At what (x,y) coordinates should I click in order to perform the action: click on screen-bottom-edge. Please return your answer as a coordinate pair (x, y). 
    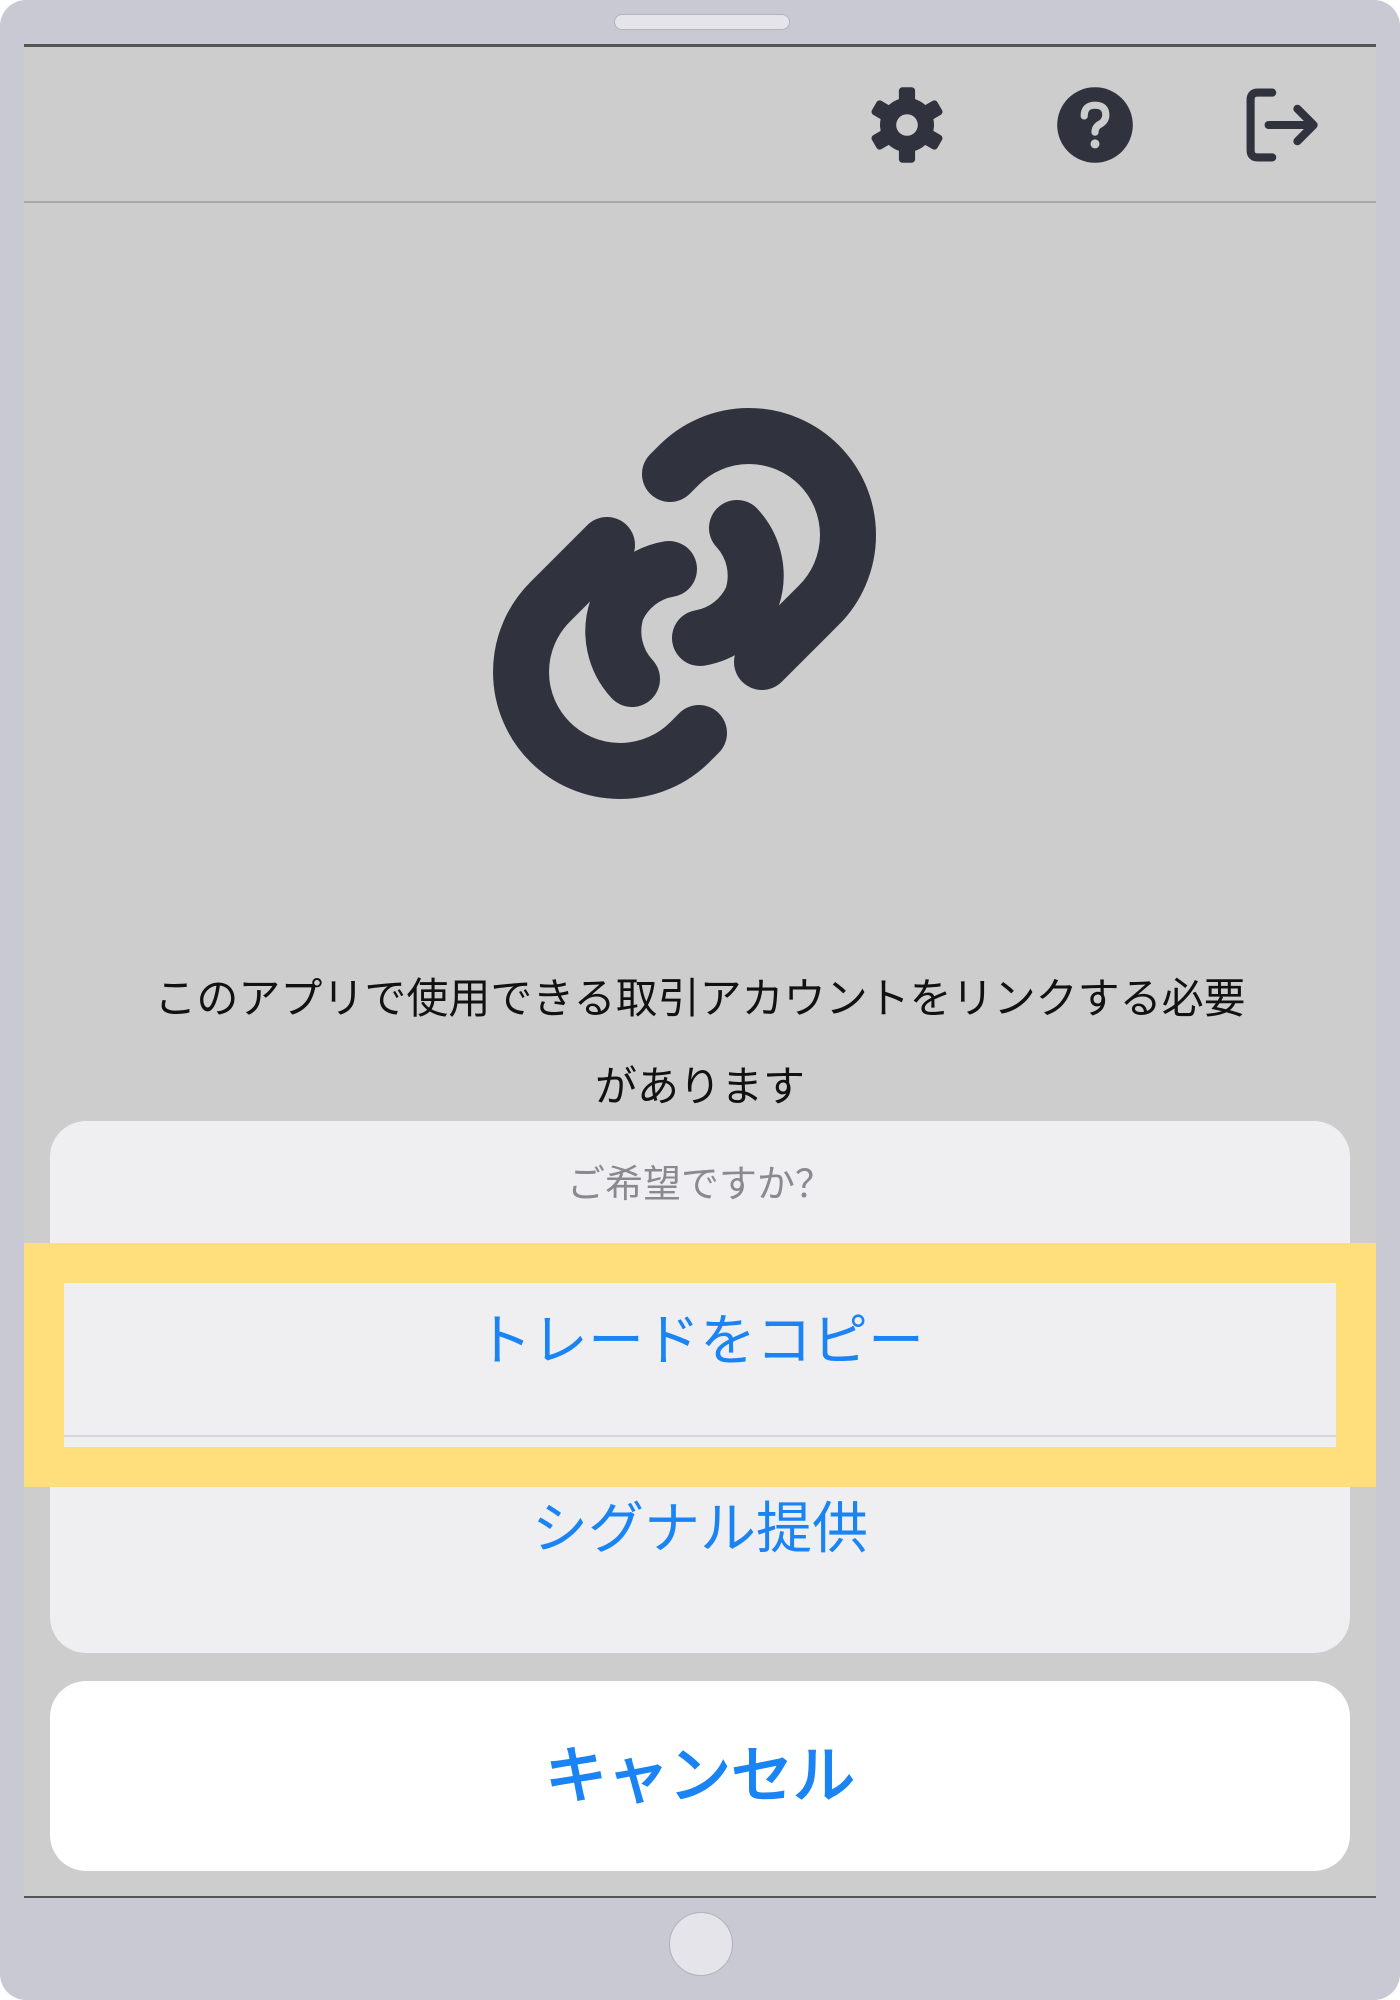
    Looking at the image, I should click on (700, 1897).